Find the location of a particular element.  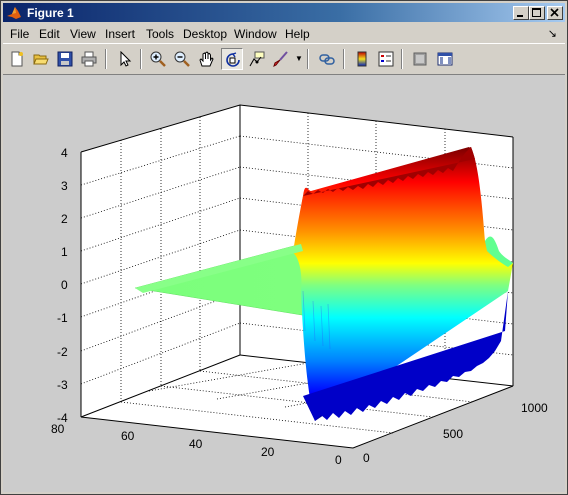

window-title: Figure 1 is located at coordinates (50, 13).